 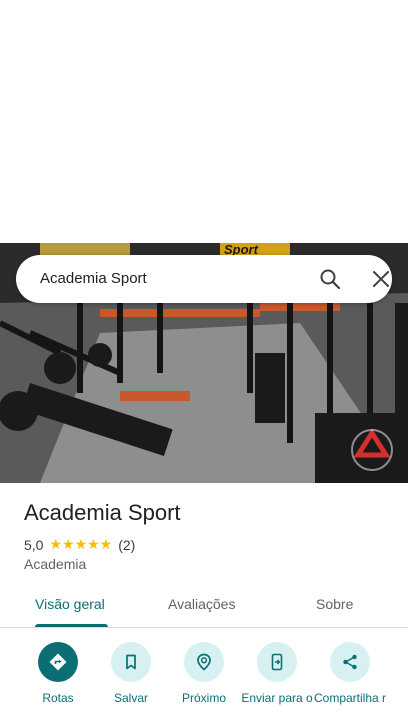 I want to click on nearby-icon, so click(x=204, y=662).